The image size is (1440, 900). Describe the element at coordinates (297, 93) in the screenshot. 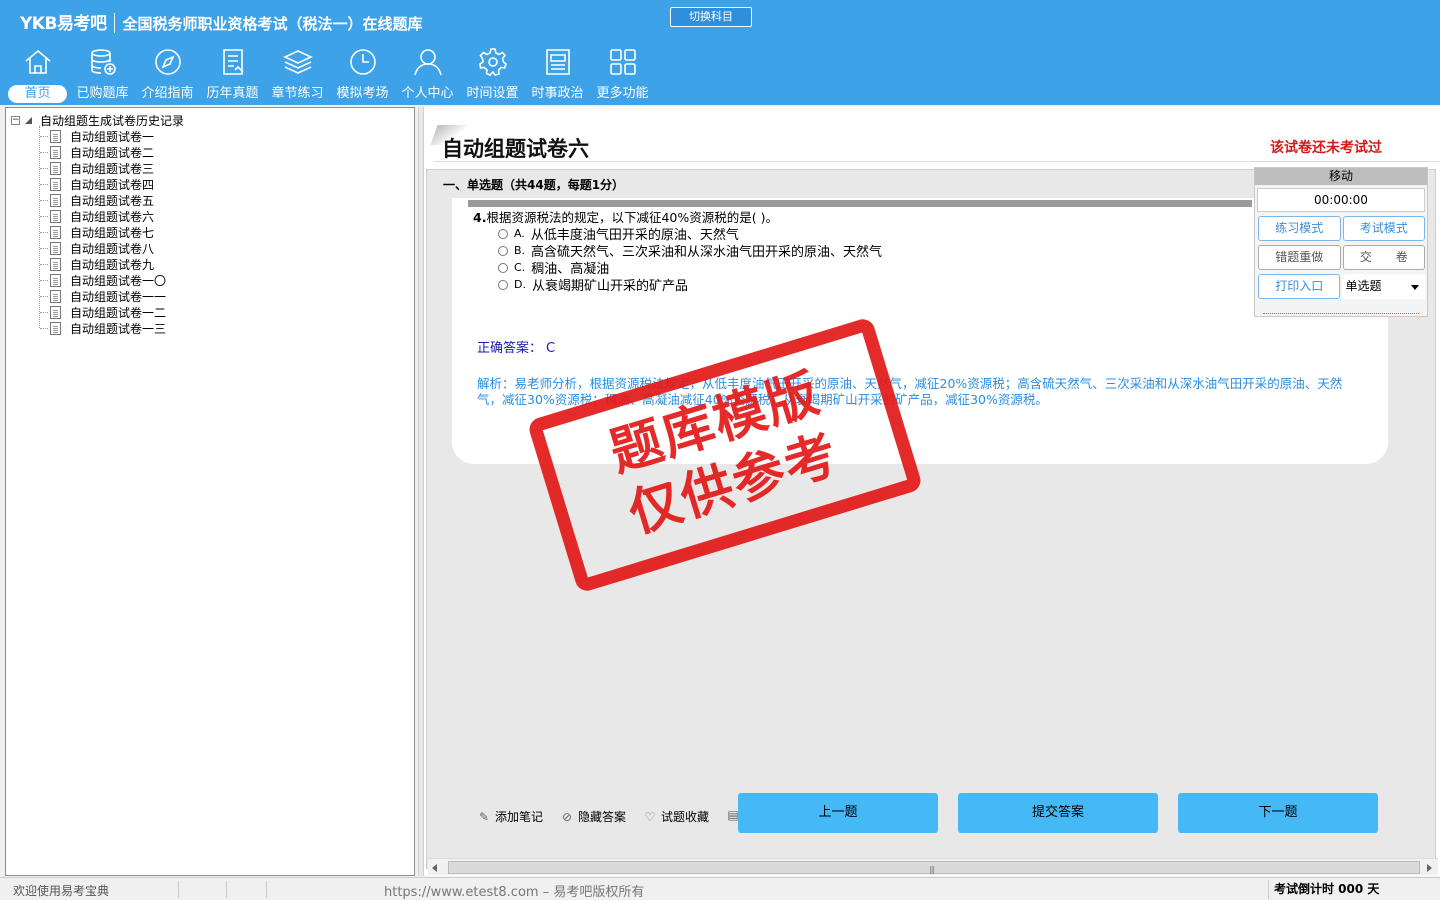

I see `nav-label: 章节练习` at that location.